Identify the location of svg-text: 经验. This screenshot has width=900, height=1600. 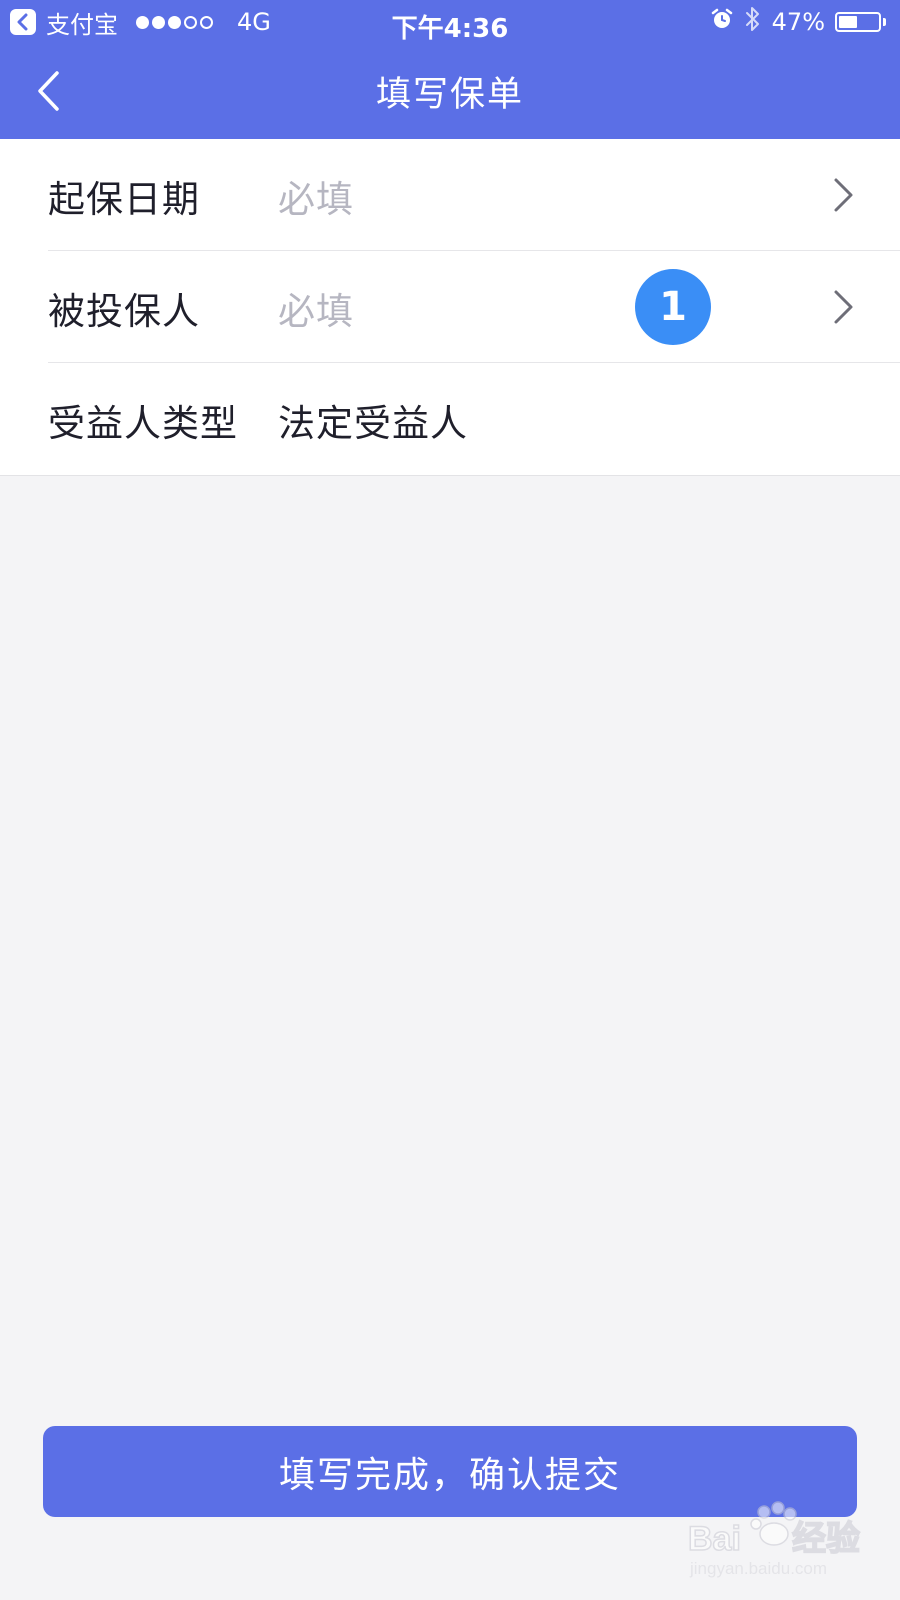
(826, 1538).